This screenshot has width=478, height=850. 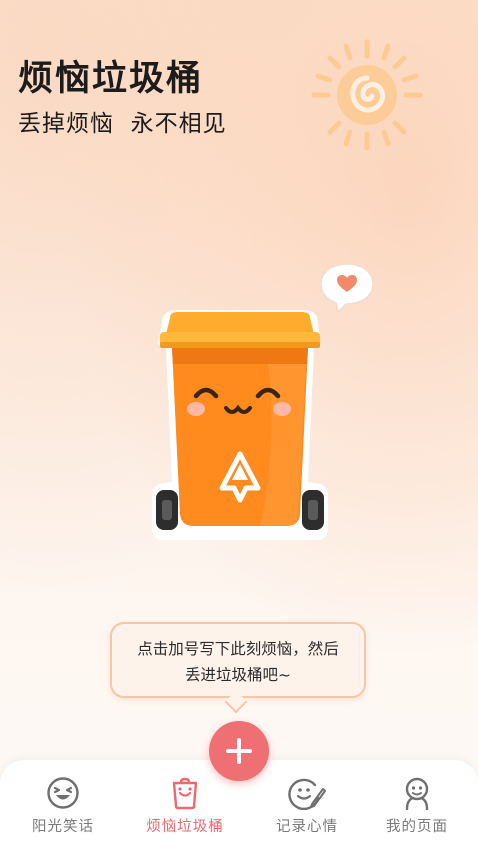 I want to click on tip-text-line2: 丢进垃圾桶吧~, so click(x=238, y=675).